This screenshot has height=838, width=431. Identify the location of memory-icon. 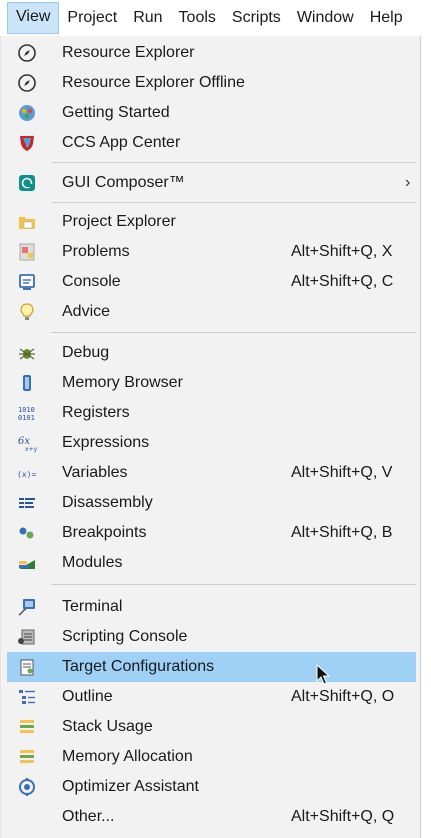
(27, 383).